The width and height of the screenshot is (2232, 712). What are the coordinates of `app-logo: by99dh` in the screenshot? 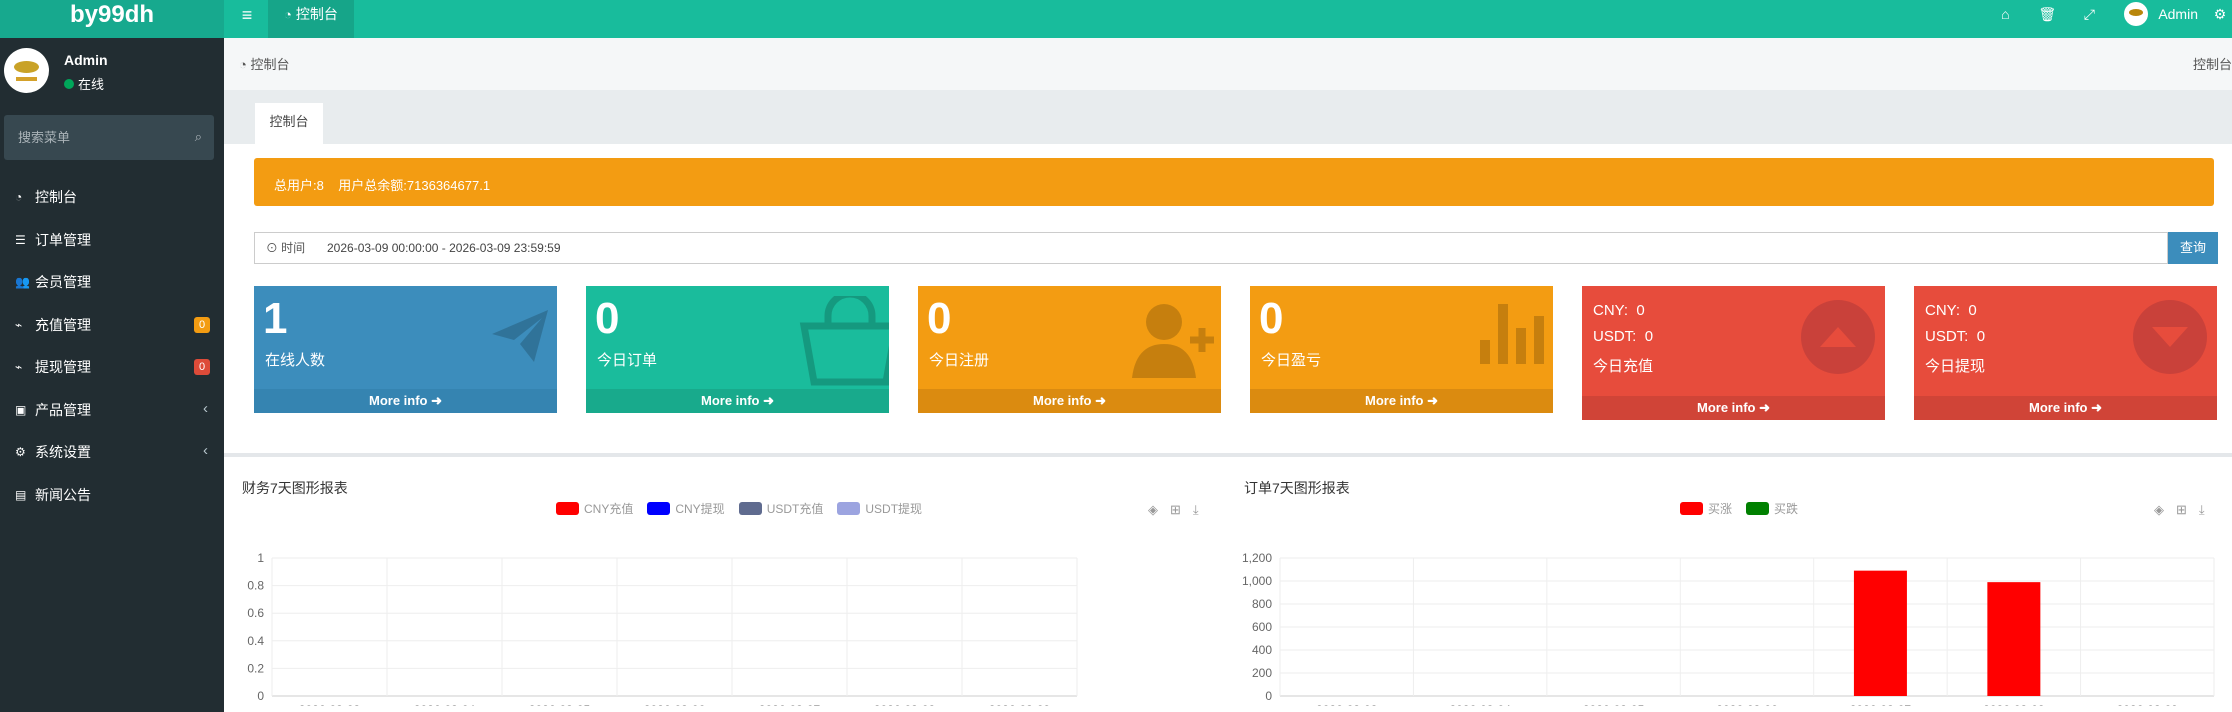 It's located at (112, 19).